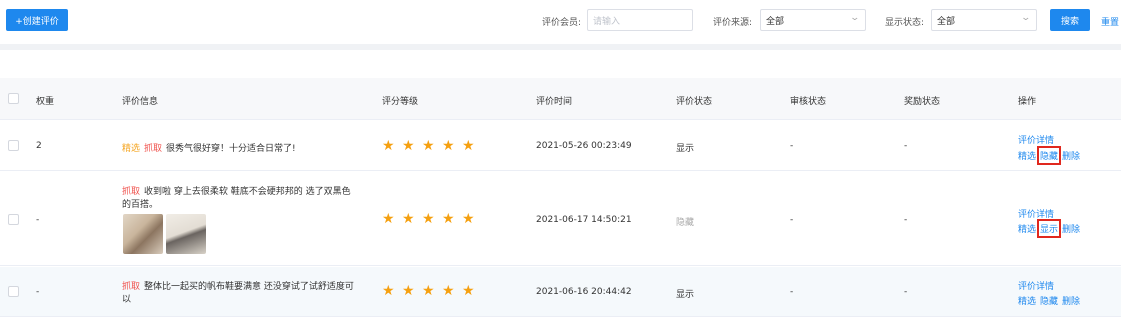 The image size is (1121, 317). What do you see at coordinates (922, 102) in the screenshot?
I see `header-reward-status: 奖励状态` at bounding box center [922, 102].